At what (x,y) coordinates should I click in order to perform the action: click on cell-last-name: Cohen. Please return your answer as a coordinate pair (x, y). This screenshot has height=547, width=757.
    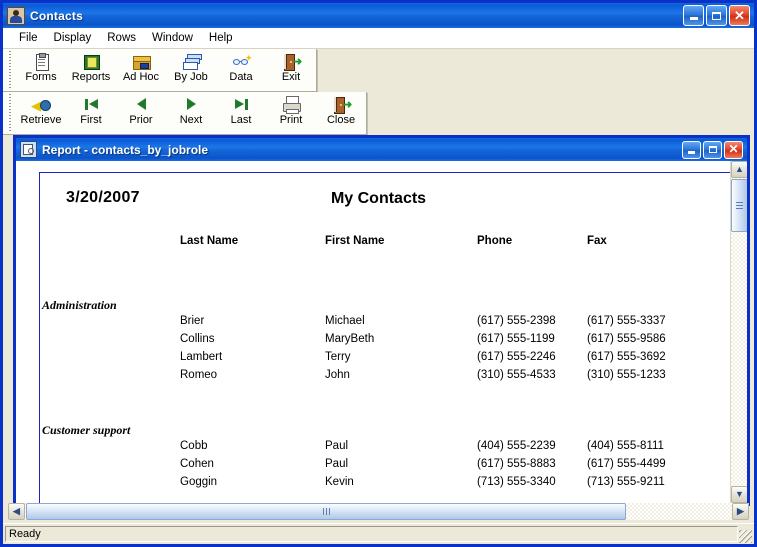
    Looking at the image, I should click on (197, 464).